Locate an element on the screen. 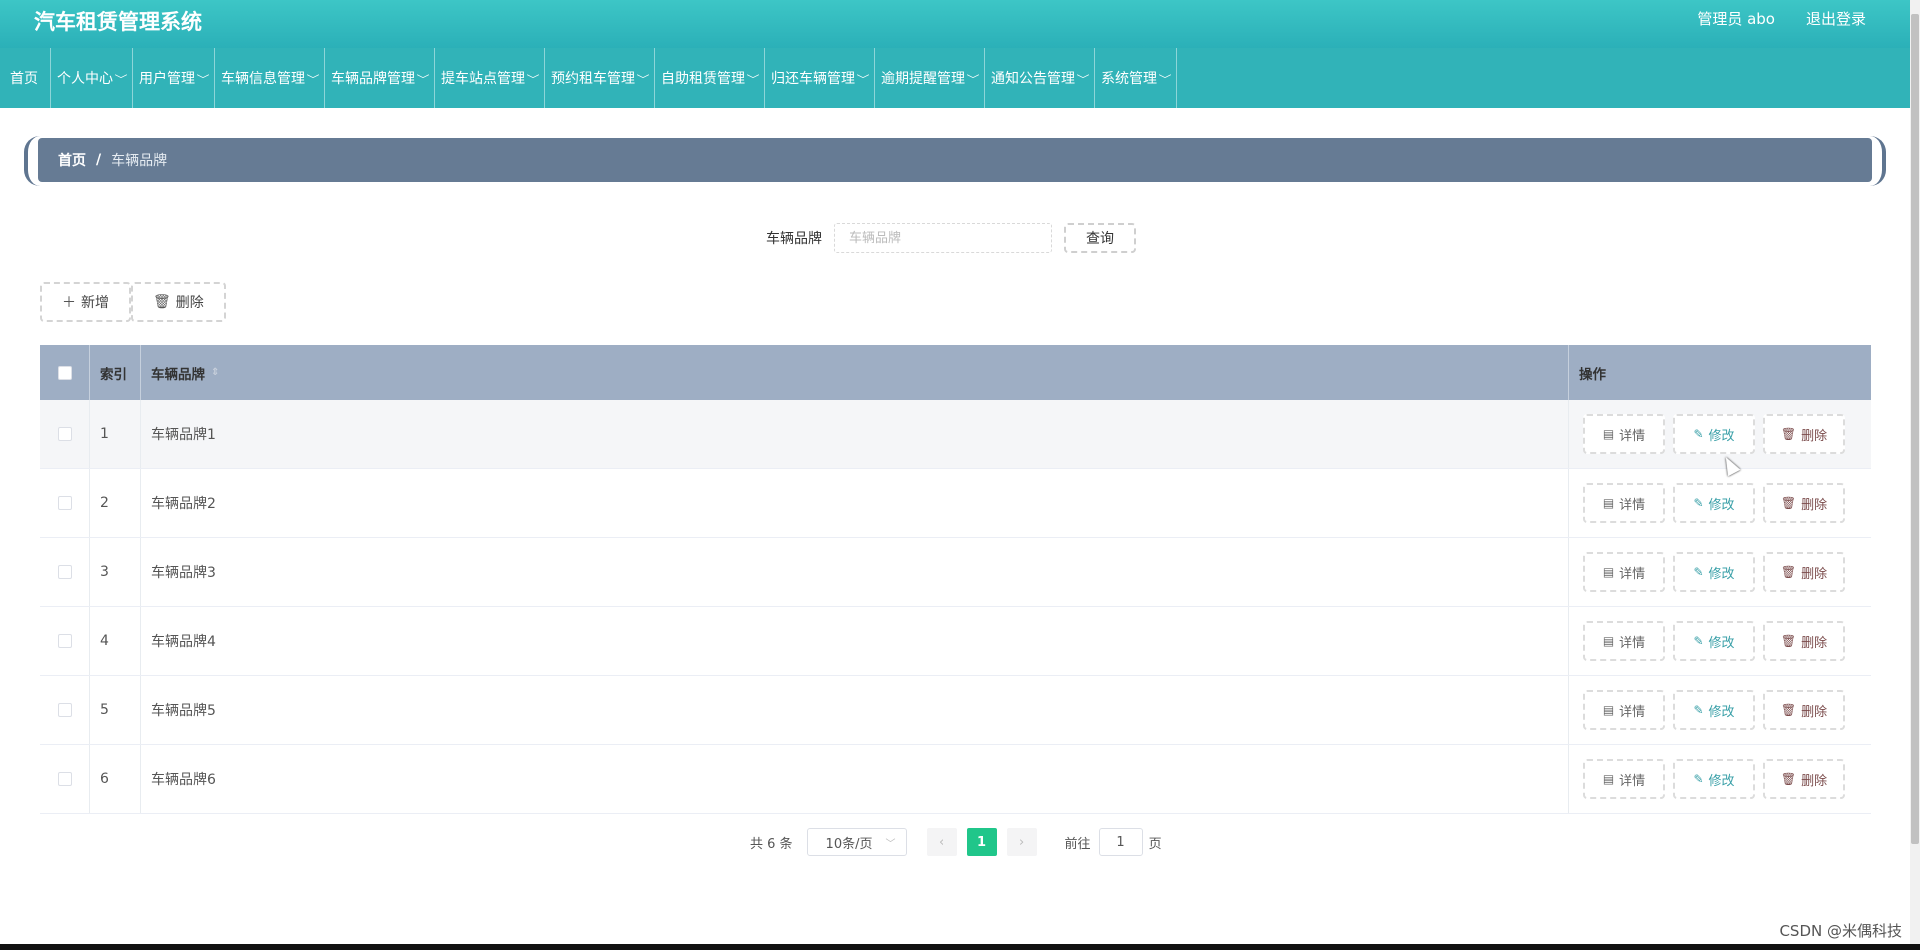 Image resolution: width=1920 pixels, height=950 pixels. row-select-cell is located at coordinates (65, 503).